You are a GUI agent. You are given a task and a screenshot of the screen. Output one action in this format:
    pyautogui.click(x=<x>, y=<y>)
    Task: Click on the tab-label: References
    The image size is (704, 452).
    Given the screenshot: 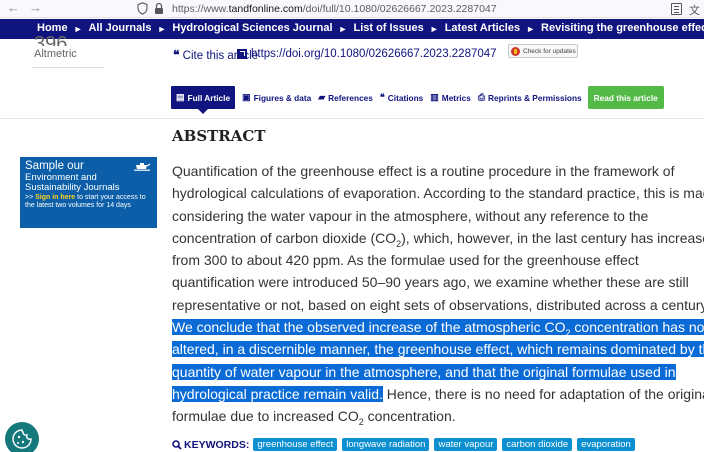 What is the action you would take?
    pyautogui.click(x=350, y=97)
    